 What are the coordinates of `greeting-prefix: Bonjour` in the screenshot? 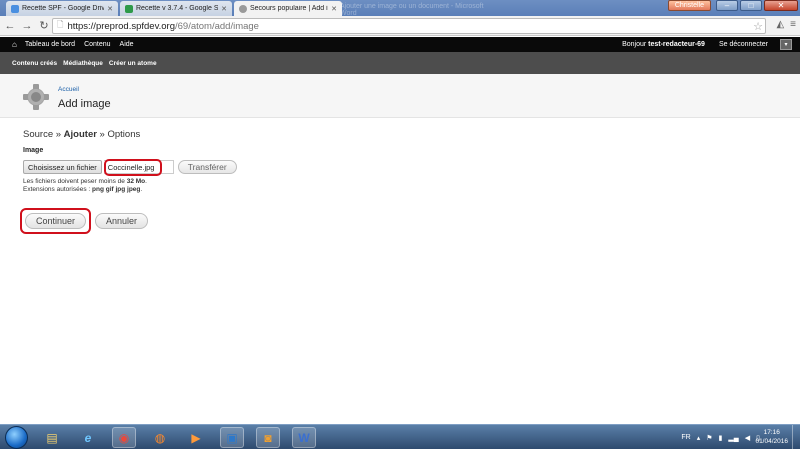 It's located at (635, 44).